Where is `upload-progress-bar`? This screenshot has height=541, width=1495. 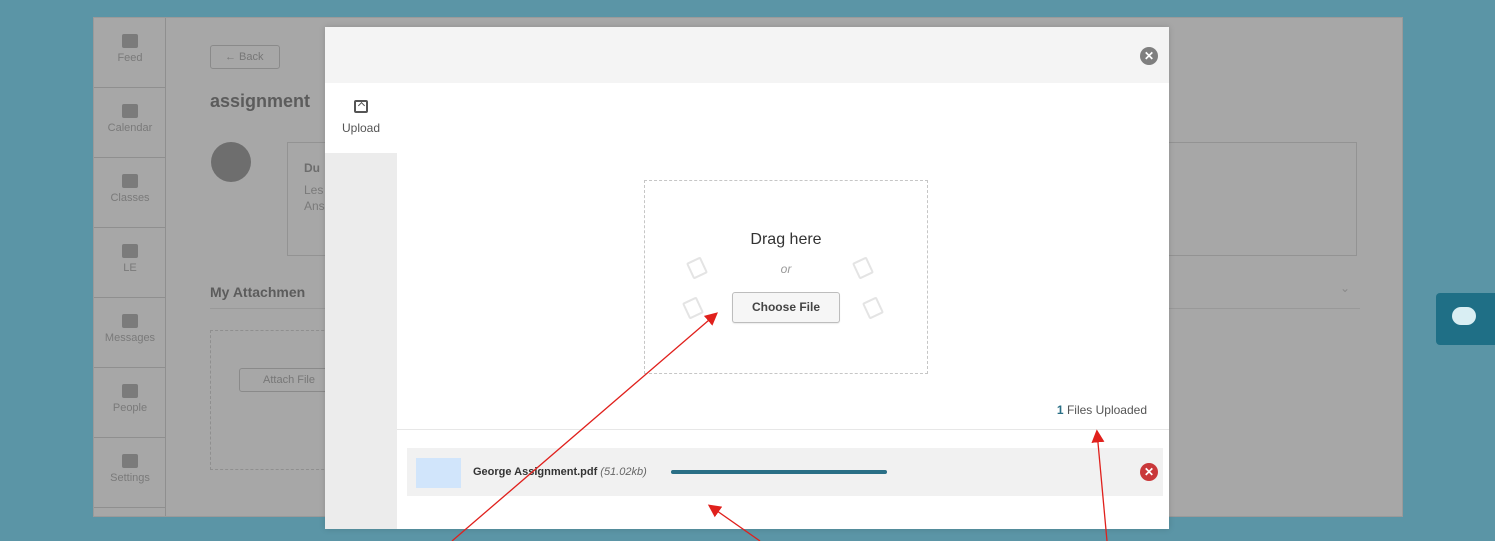 upload-progress-bar is located at coordinates (779, 472).